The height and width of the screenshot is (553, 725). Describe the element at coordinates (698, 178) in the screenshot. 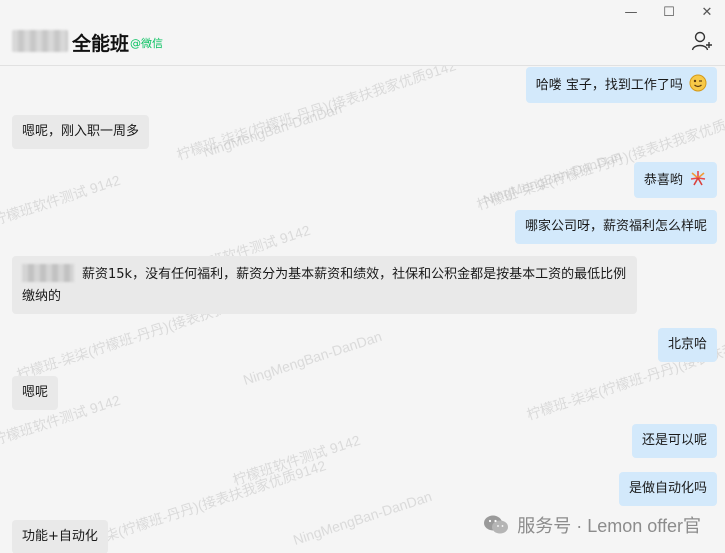

I see `fireworks-icon` at that location.